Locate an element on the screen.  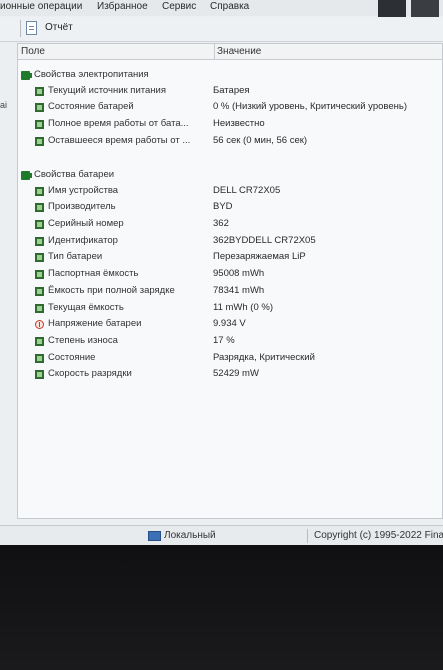
list-item: Производитель BYD is located at coordinates (230, 207).